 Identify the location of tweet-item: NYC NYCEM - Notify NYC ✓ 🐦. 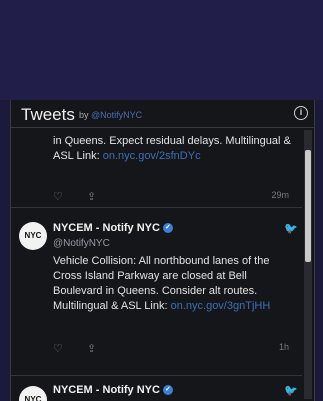
(156, 388).